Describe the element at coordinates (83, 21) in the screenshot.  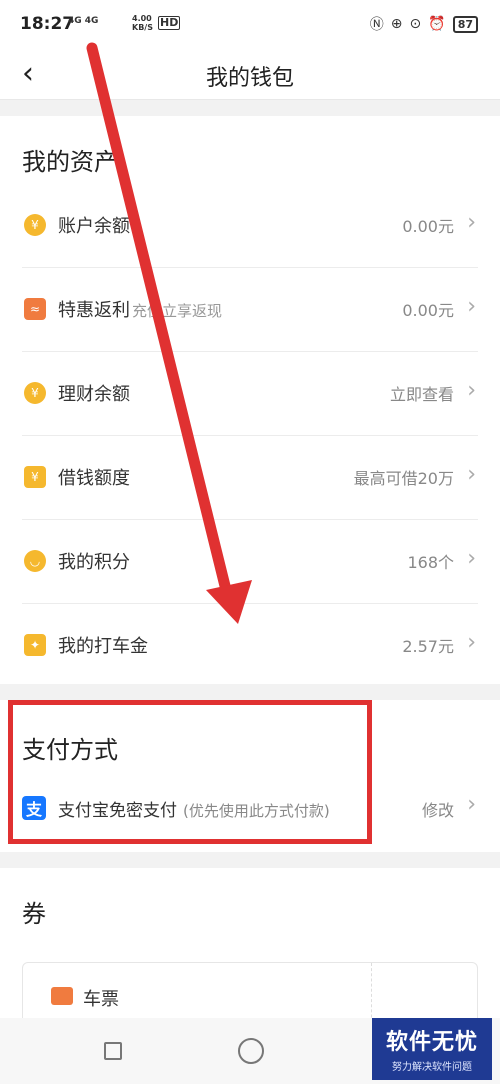
I see `network-signal-icon: 4G 4G` at that location.